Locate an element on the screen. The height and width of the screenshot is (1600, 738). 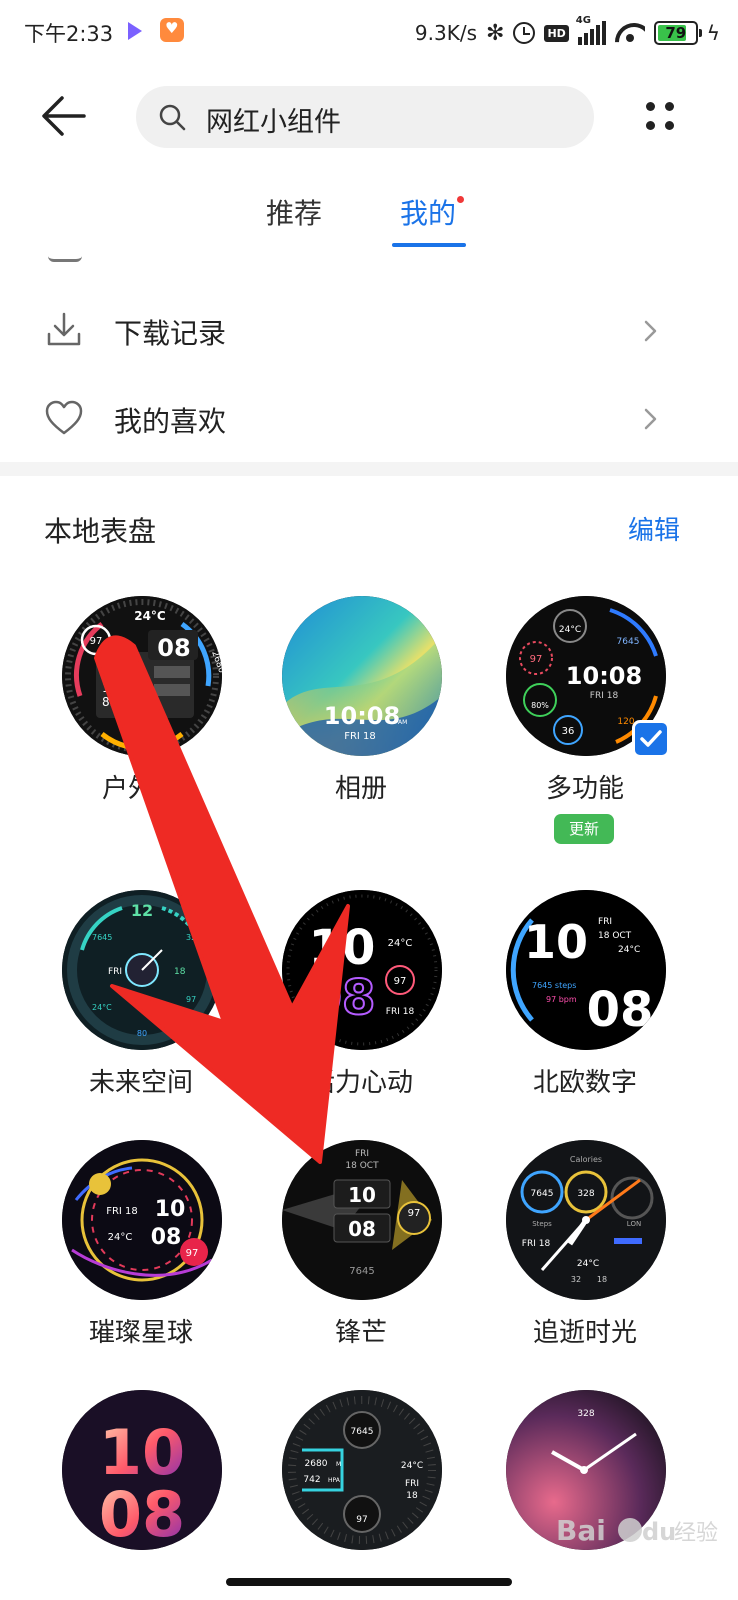
watch-face-album: 10:08 AM FRI 18 相册 is located at coordinates (361, 716).